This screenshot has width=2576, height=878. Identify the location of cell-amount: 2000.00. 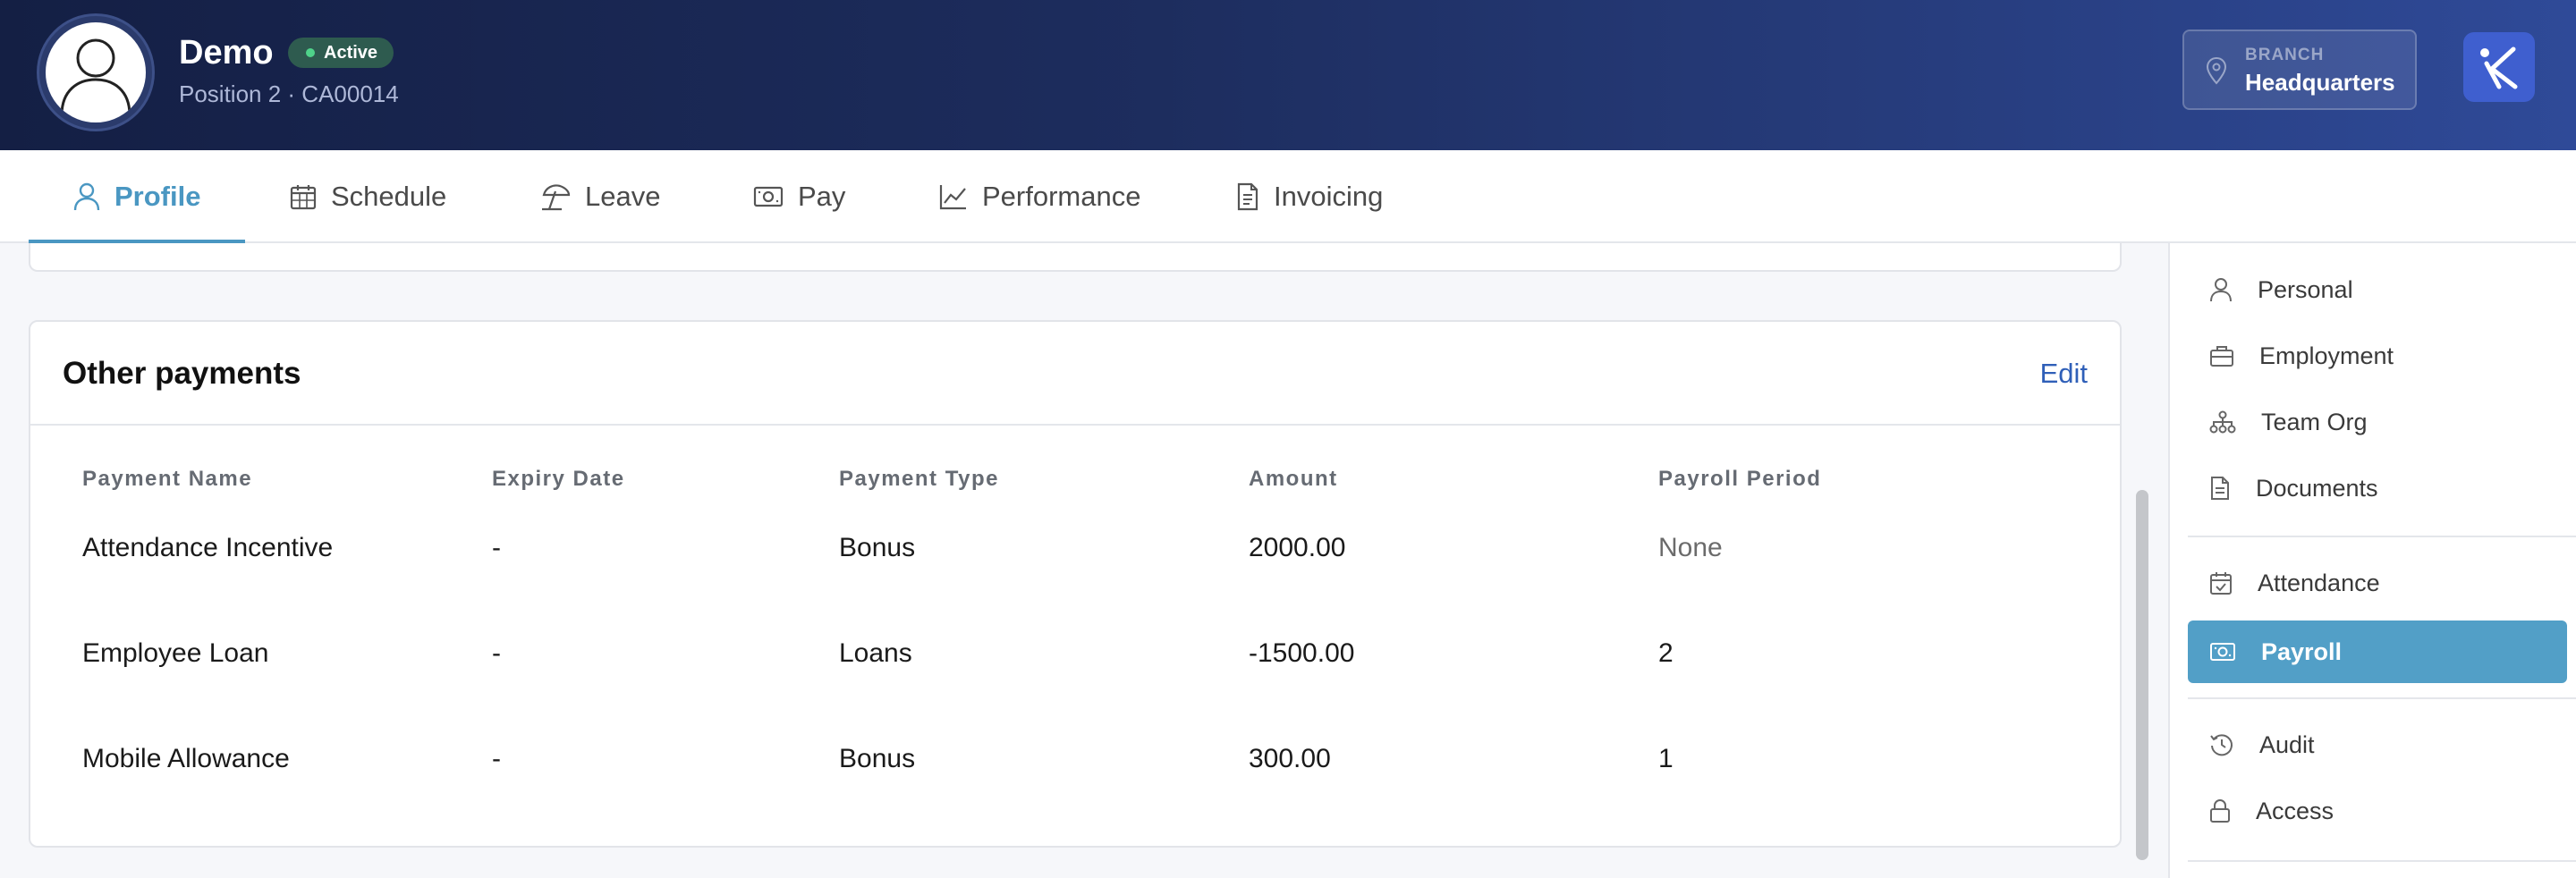
(1297, 547).